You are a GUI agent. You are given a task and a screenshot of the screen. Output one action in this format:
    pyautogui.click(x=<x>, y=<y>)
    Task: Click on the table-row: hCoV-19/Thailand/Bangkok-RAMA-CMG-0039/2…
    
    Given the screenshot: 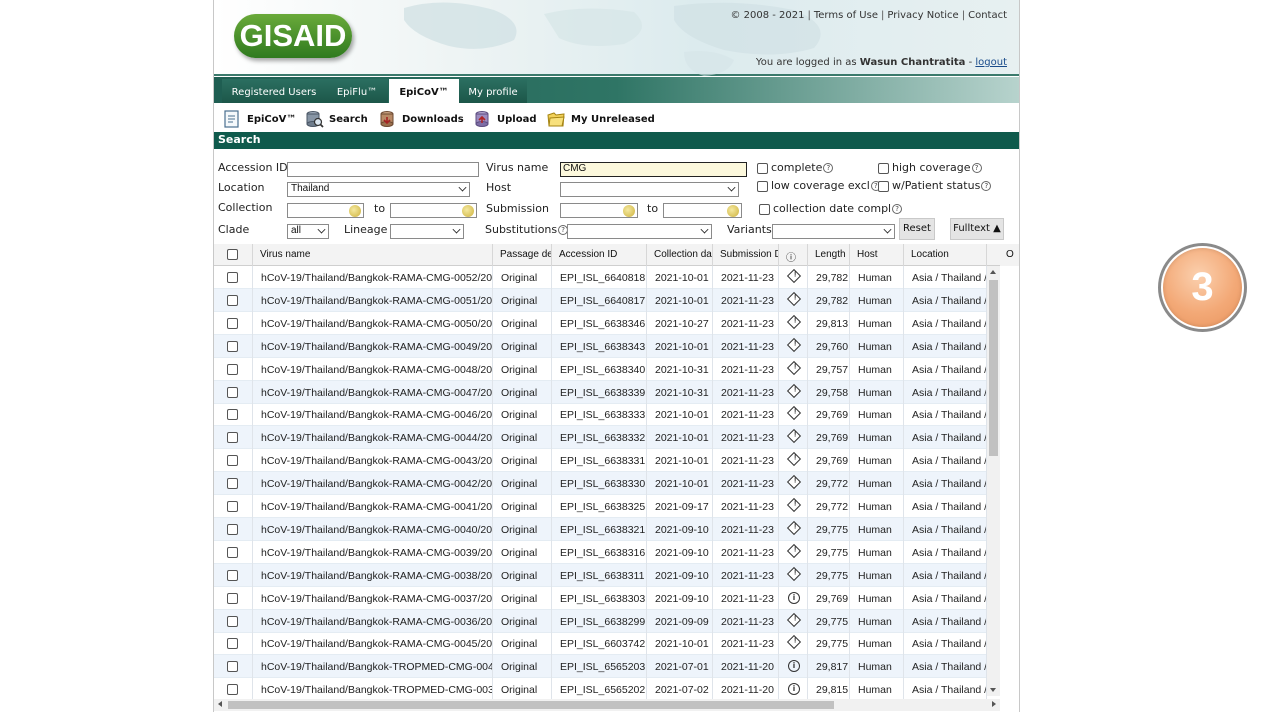 What is the action you would take?
    pyautogui.click(x=600, y=552)
    